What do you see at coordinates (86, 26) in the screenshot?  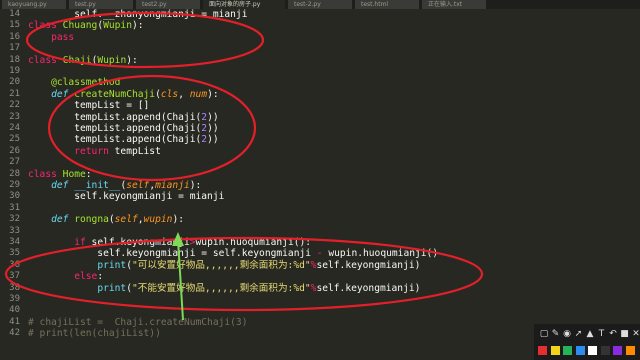 I see `code-text: class Chuang(Wupin):` at bounding box center [86, 26].